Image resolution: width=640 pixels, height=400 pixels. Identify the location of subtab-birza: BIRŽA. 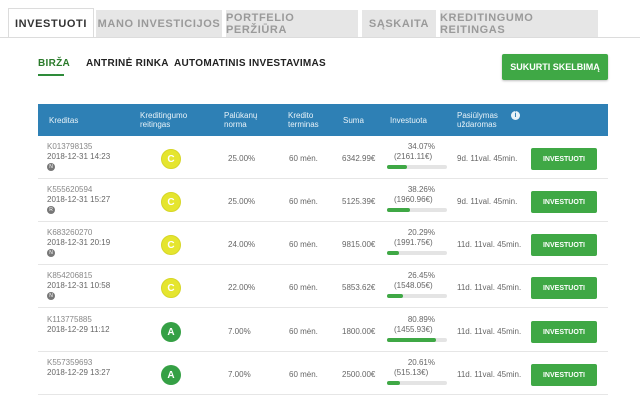
(54, 63).